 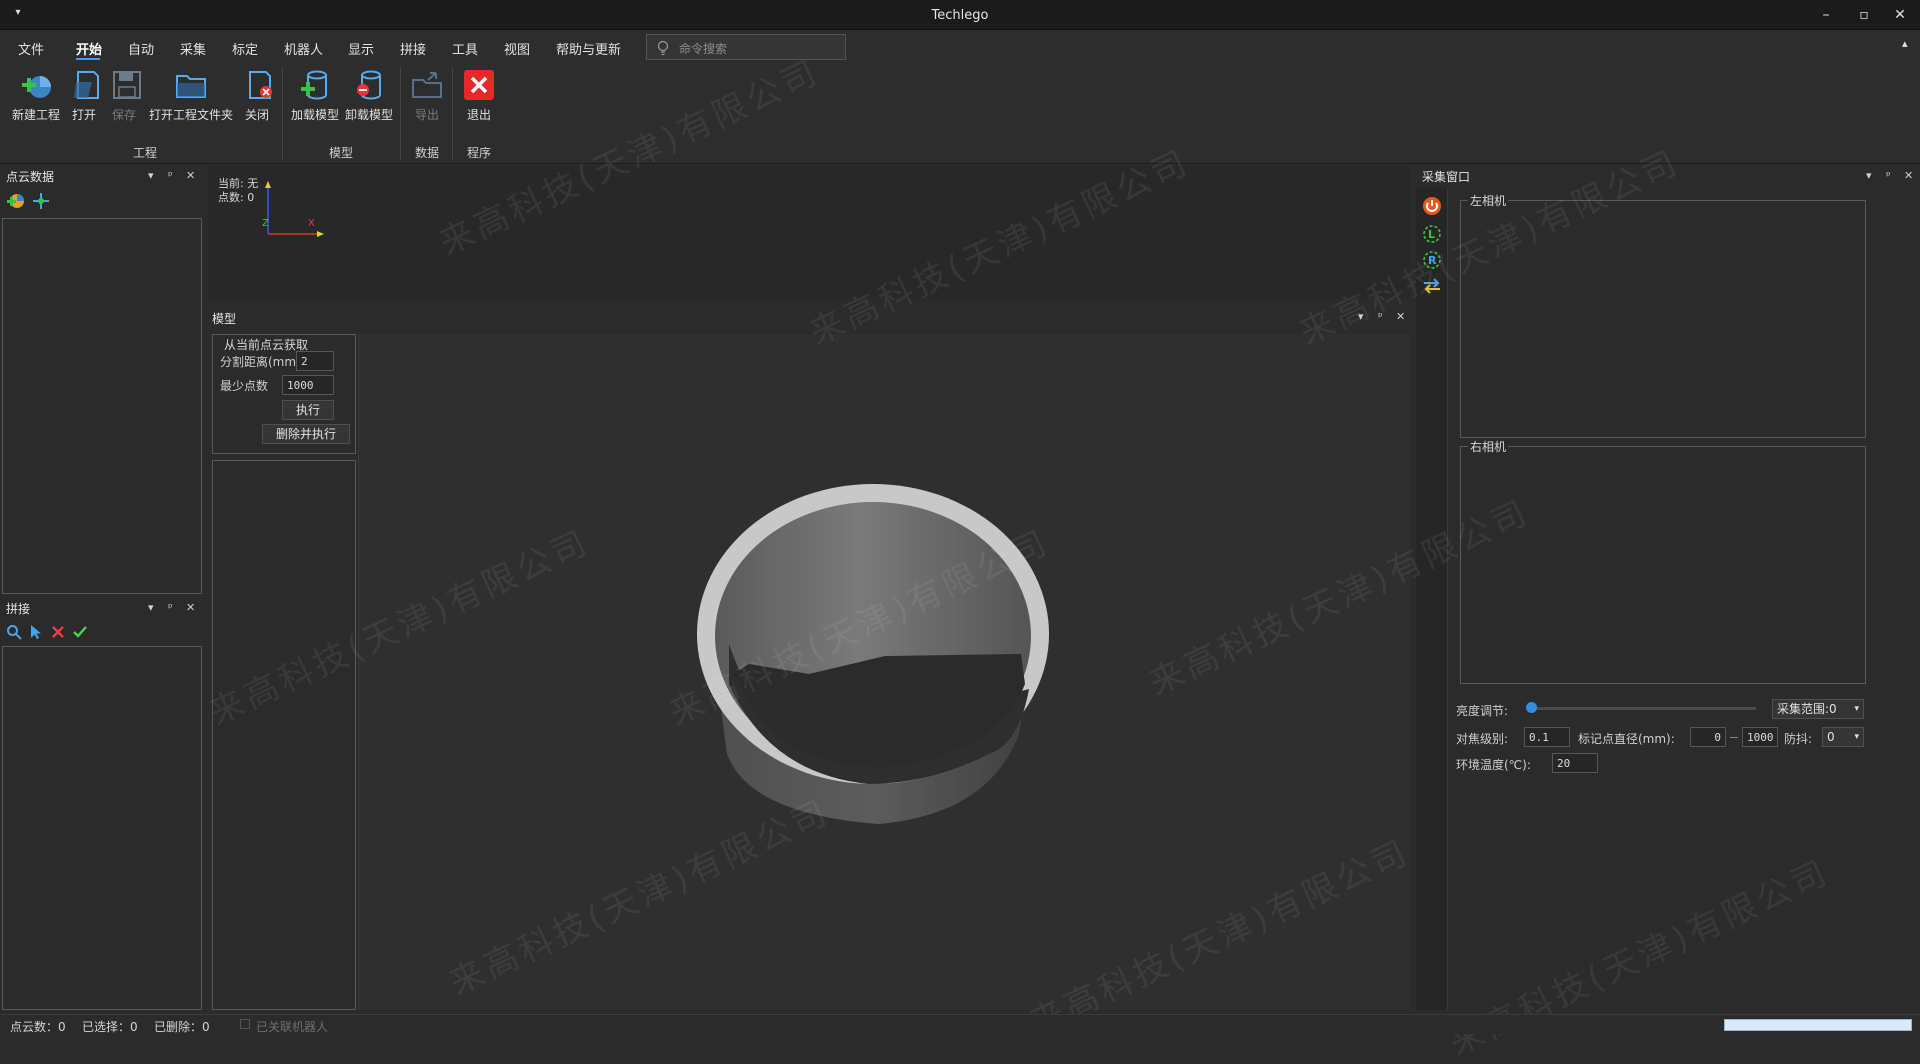 What do you see at coordinates (36, 632) in the screenshot?
I see `select-pointer-icon` at bounding box center [36, 632].